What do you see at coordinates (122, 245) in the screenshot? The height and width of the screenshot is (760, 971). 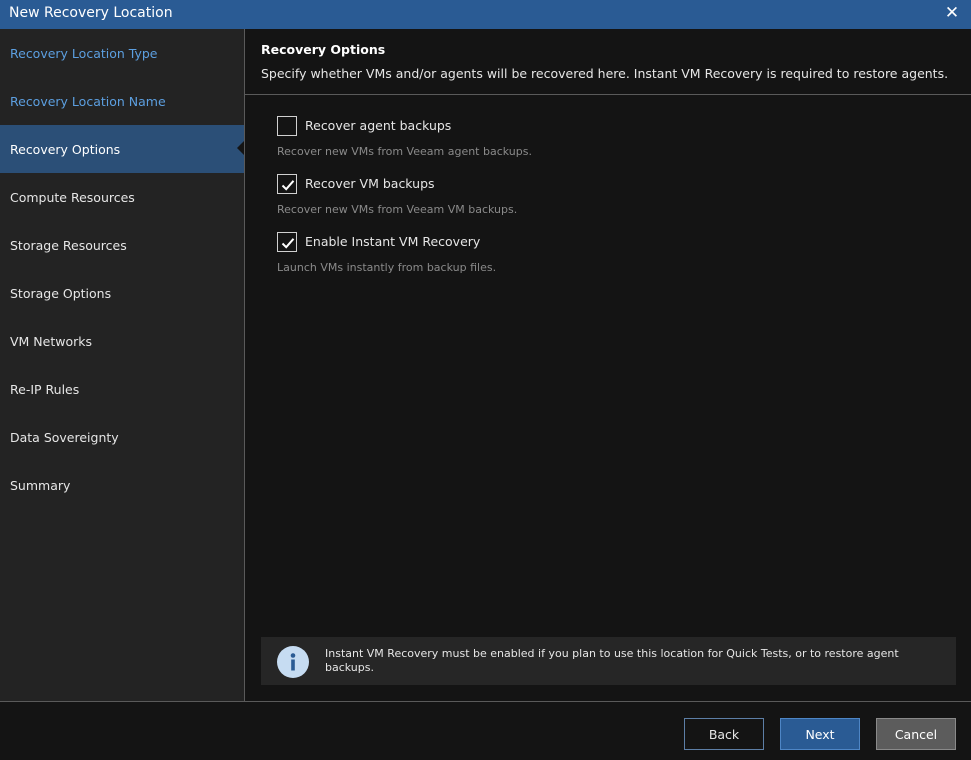 I see `step-storage-resources: Storage Resources` at bounding box center [122, 245].